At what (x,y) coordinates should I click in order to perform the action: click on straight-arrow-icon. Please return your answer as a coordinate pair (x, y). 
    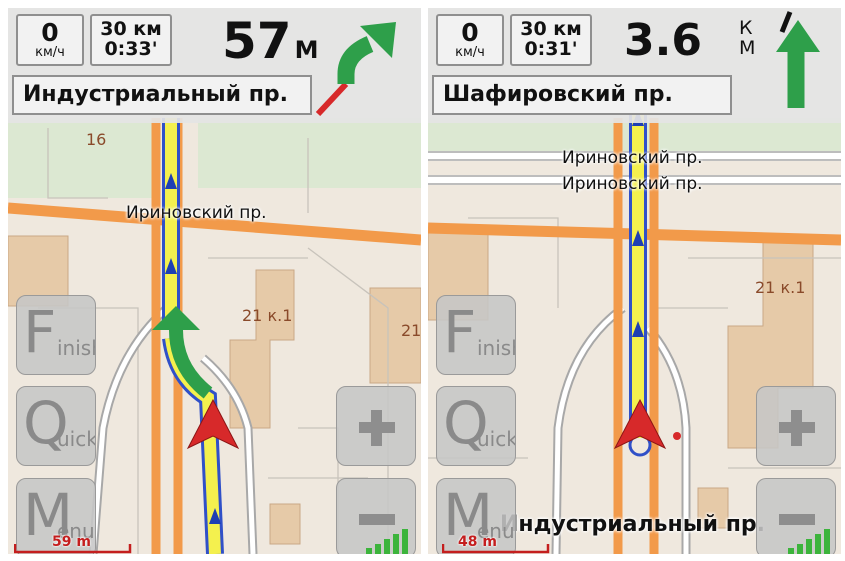
    Looking at the image, I should click on (798, 59).